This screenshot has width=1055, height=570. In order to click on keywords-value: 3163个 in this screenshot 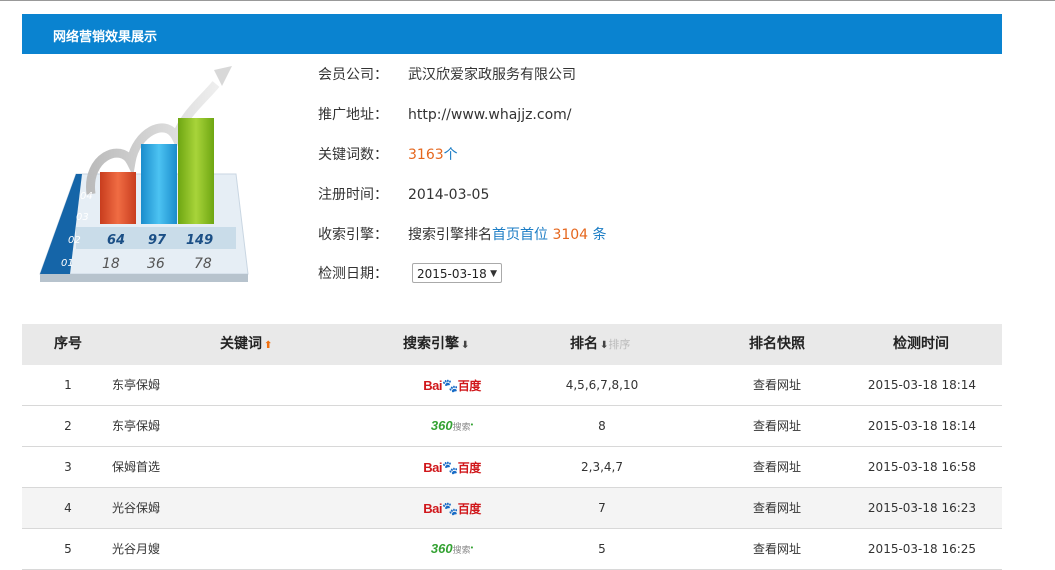, I will do `click(433, 155)`.